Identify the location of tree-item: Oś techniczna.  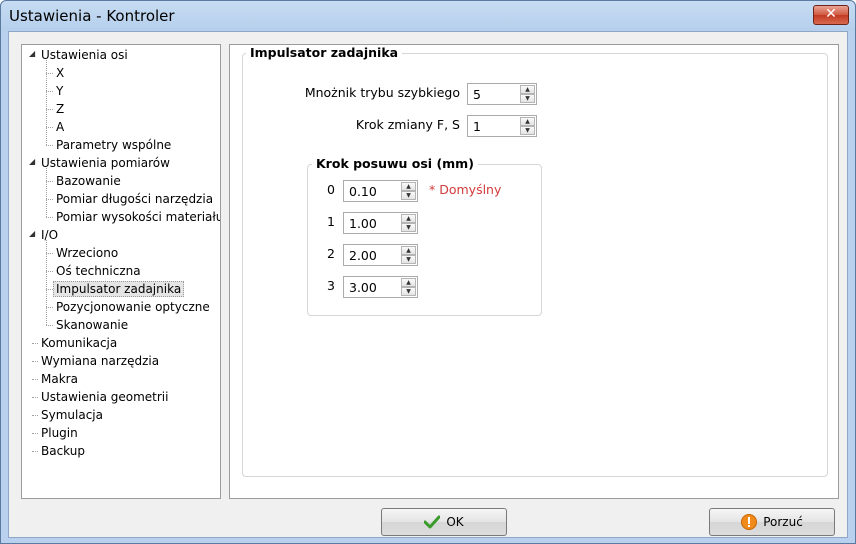
(98, 271).